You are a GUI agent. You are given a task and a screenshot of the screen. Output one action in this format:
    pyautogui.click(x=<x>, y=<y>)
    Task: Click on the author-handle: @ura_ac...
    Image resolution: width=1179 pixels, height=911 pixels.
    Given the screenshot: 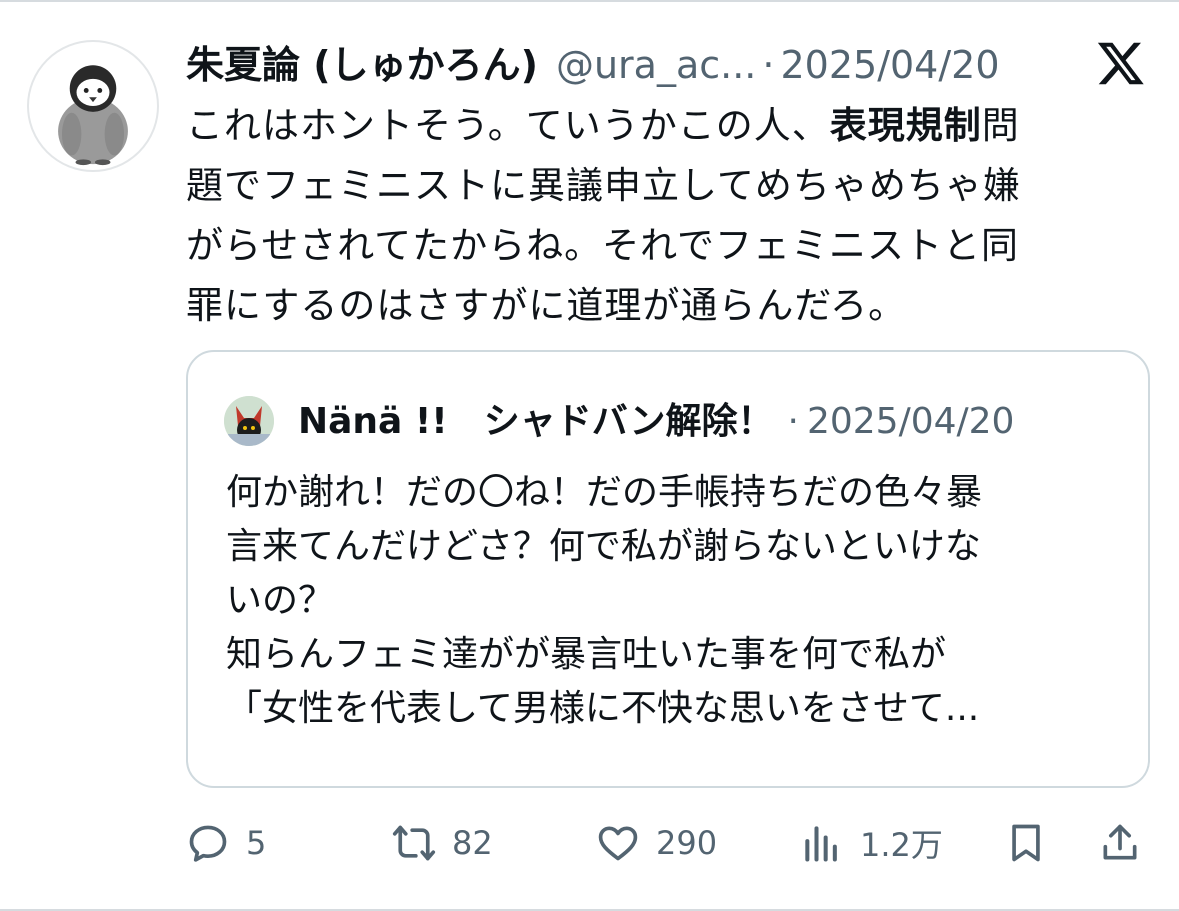 What is the action you would take?
    pyautogui.click(x=656, y=65)
    